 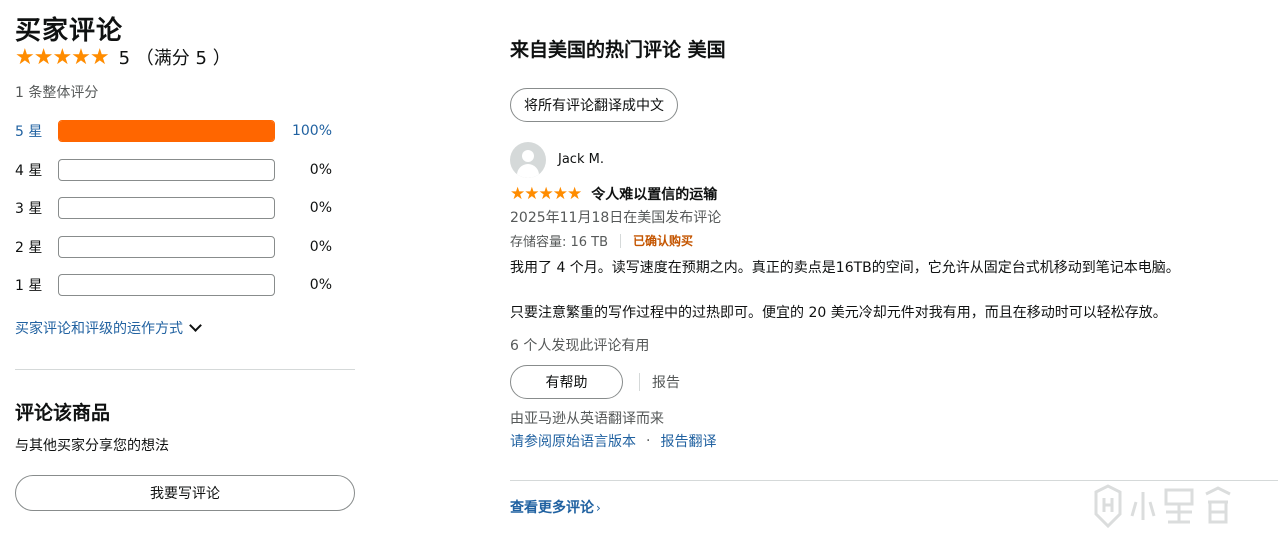 What do you see at coordinates (29, 286) in the screenshot?
I see `histogram-label: 1 星` at bounding box center [29, 286].